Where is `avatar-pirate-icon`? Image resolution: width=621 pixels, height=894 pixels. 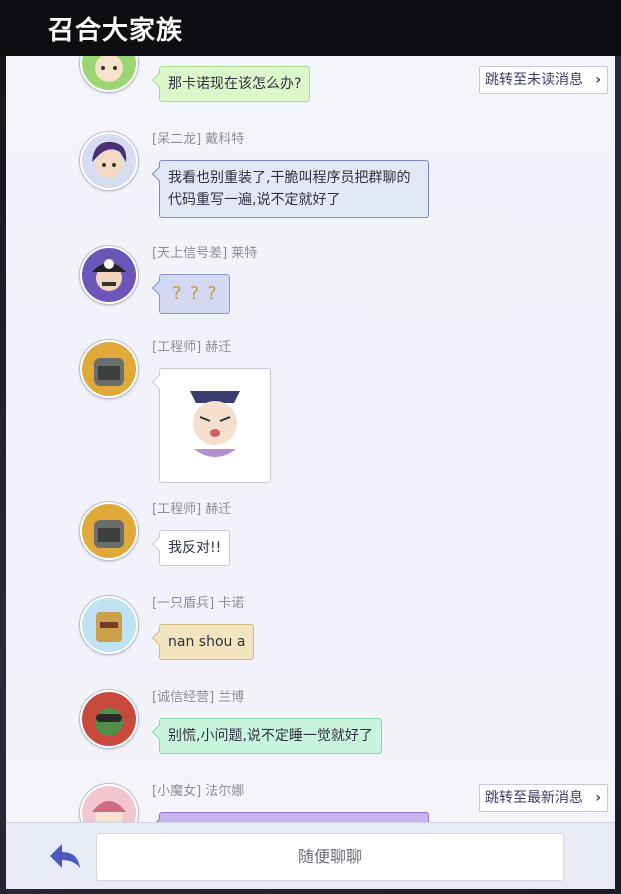
avatar-pirate-icon is located at coordinates (109, 275).